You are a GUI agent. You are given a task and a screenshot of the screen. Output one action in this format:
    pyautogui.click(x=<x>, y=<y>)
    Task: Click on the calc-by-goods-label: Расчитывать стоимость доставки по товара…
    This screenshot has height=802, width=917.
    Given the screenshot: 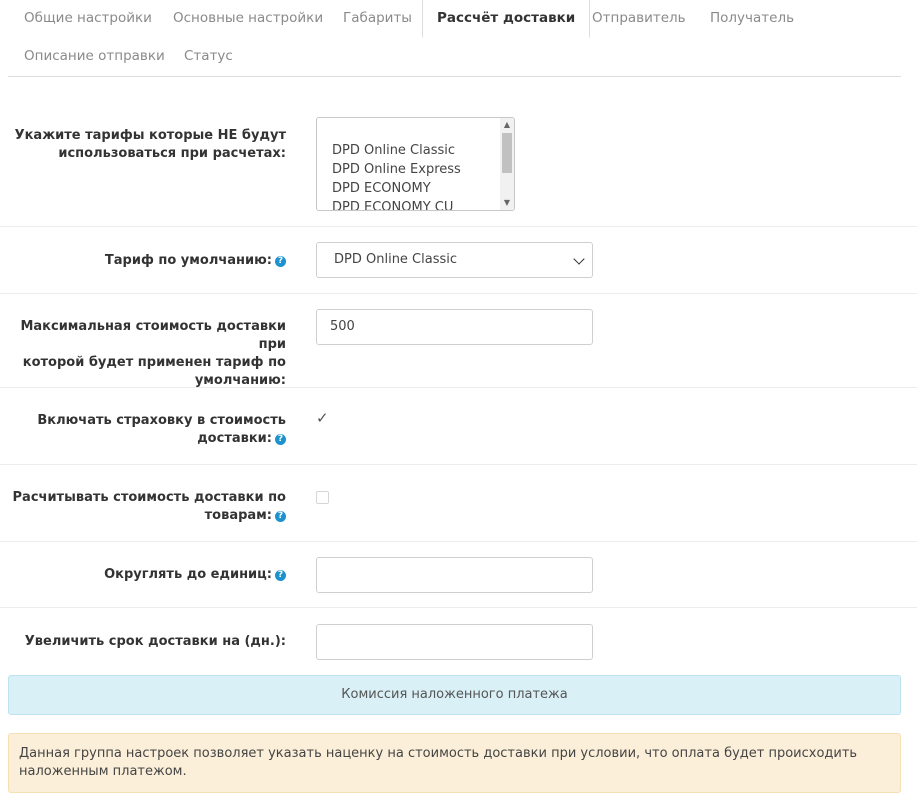 What is the action you would take?
    pyautogui.click(x=143, y=507)
    